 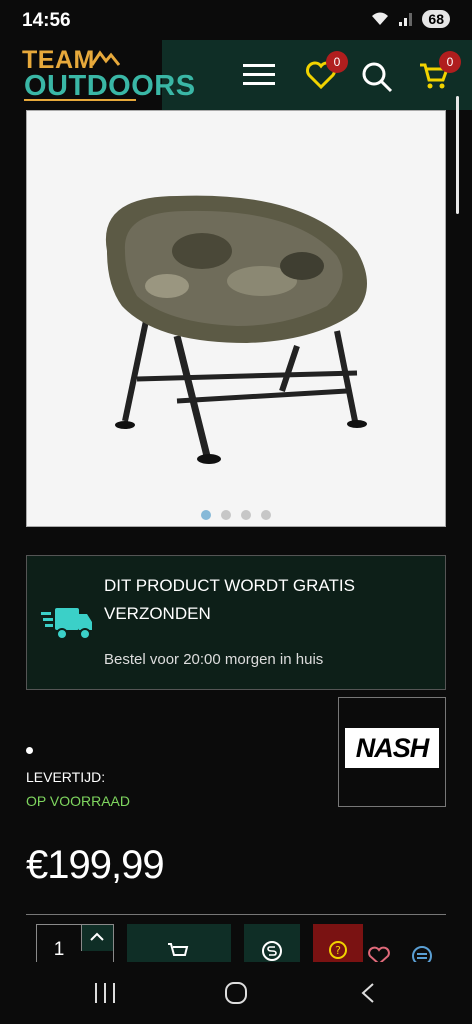 What do you see at coordinates (457, 155) in the screenshot?
I see `page-scrollbar` at bounding box center [457, 155].